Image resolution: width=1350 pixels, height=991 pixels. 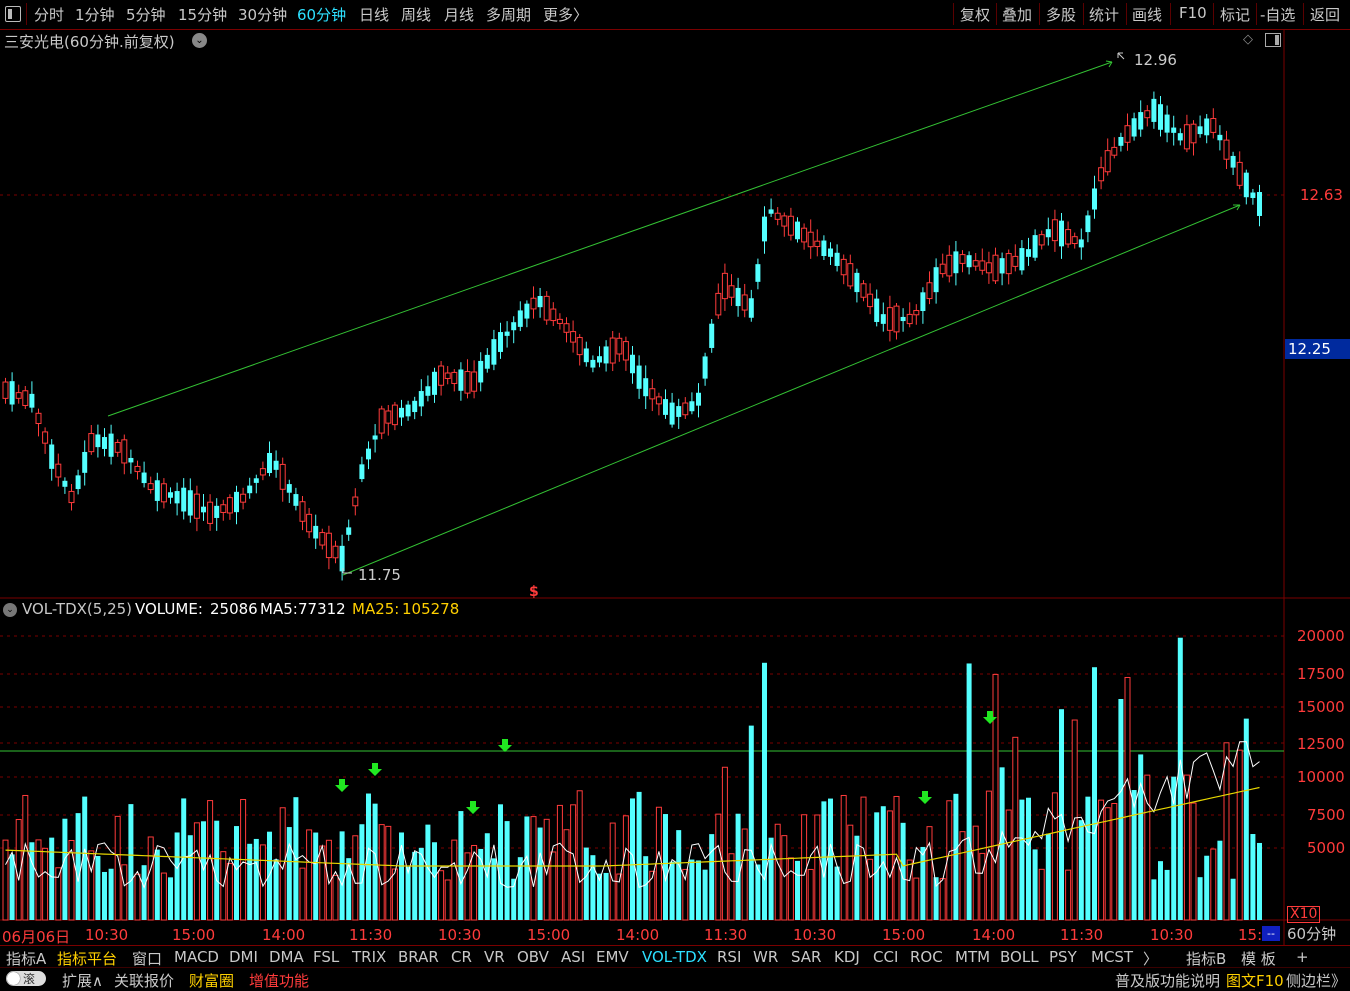 I want to click on indicator-wr: WR, so click(x=765, y=957).